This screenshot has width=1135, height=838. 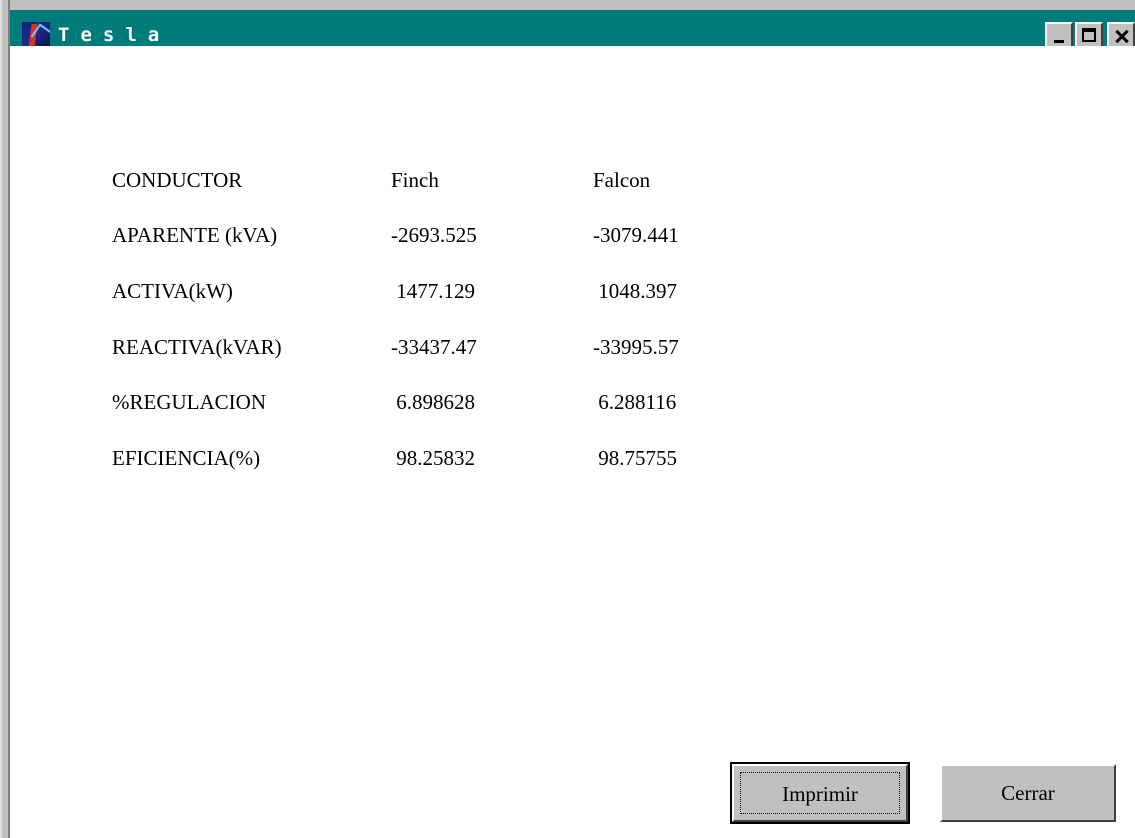 I want to click on activa-label: ACTIVA(kW), so click(x=172, y=291).